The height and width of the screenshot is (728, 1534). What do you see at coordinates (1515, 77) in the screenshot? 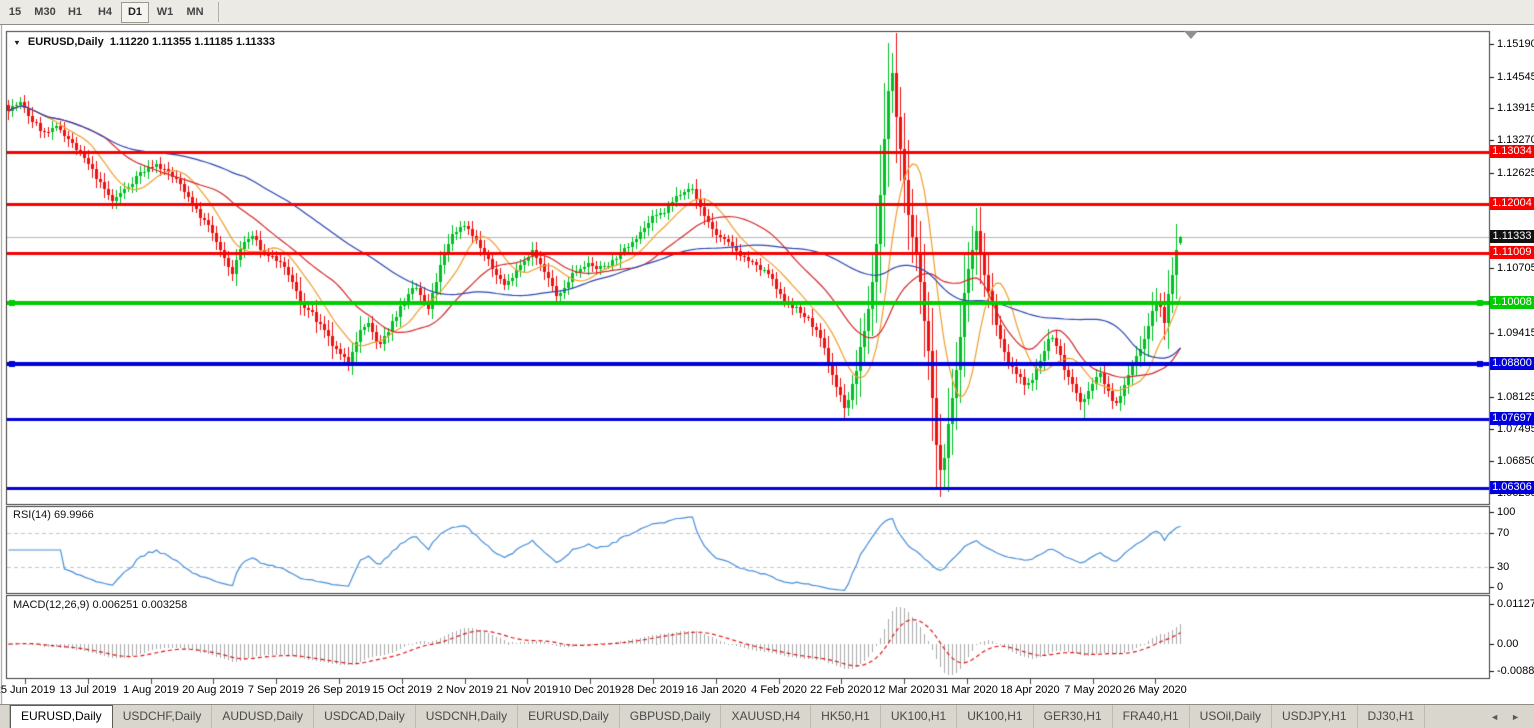
I see `price-axis-label: 1.14545` at bounding box center [1515, 77].